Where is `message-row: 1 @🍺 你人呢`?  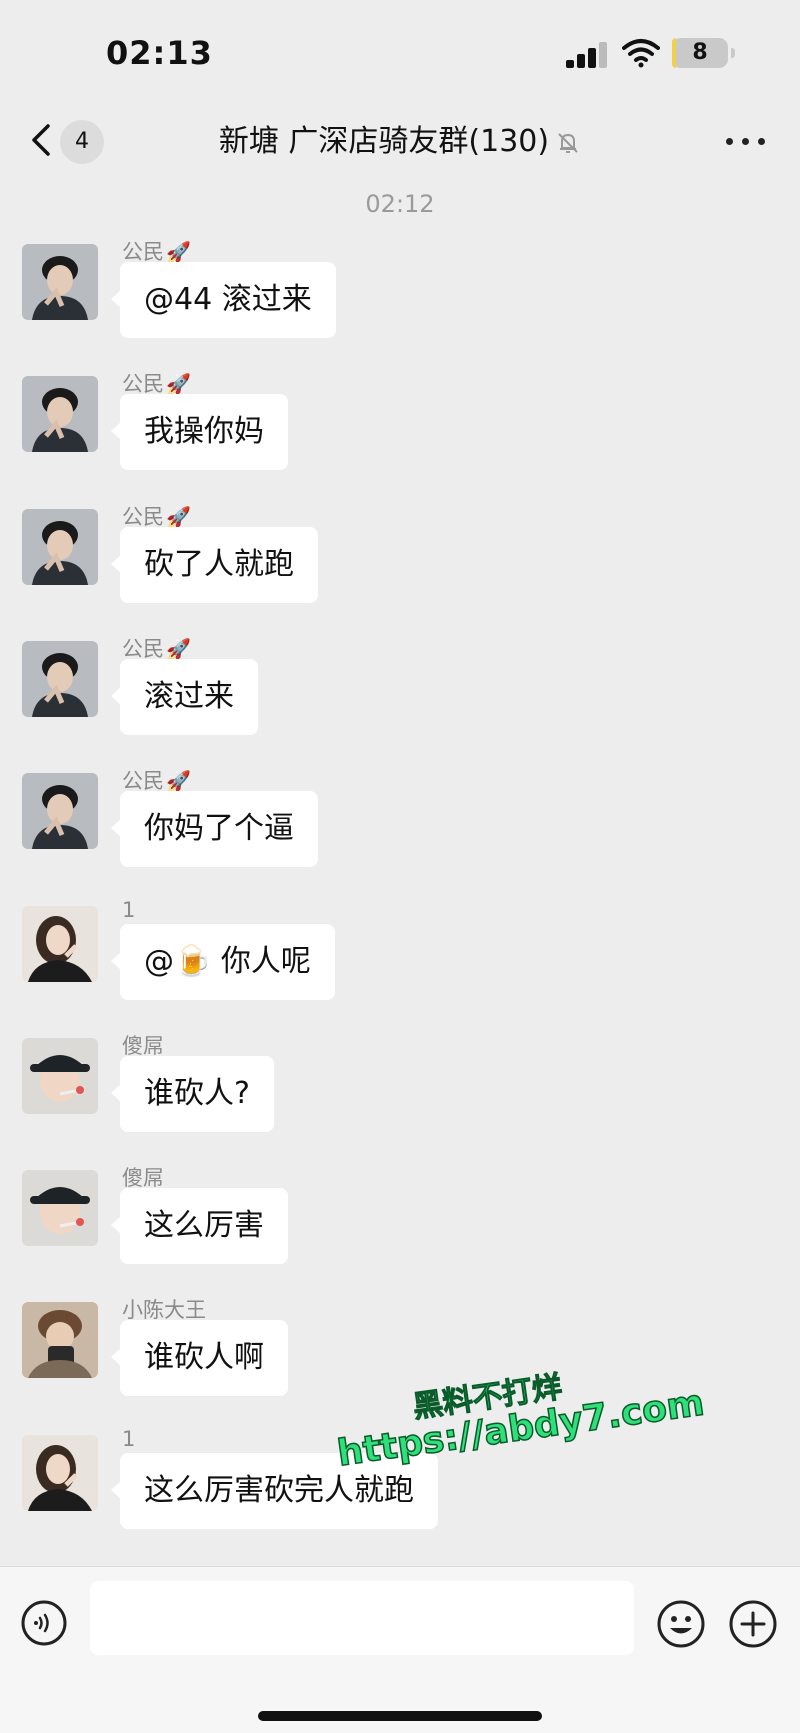 message-row: 1 @🍺 你人呢 is located at coordinates (400, 961).